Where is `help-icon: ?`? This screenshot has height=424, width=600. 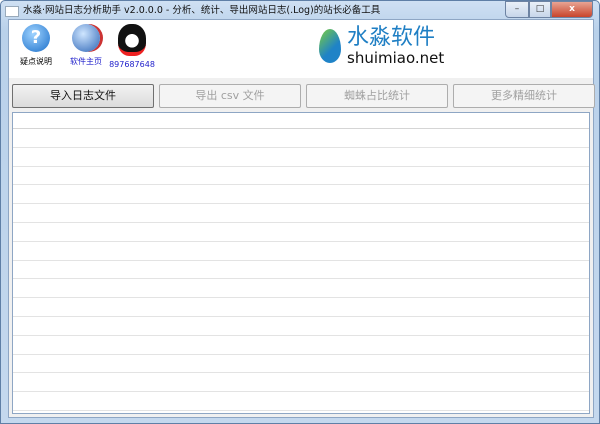
help-icon: ? is located at coordinates (36, 38).